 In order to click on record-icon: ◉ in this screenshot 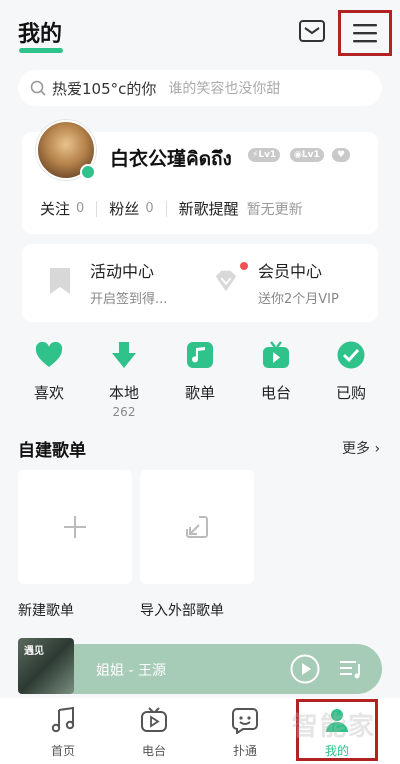, I will do `click(298, 155)`.